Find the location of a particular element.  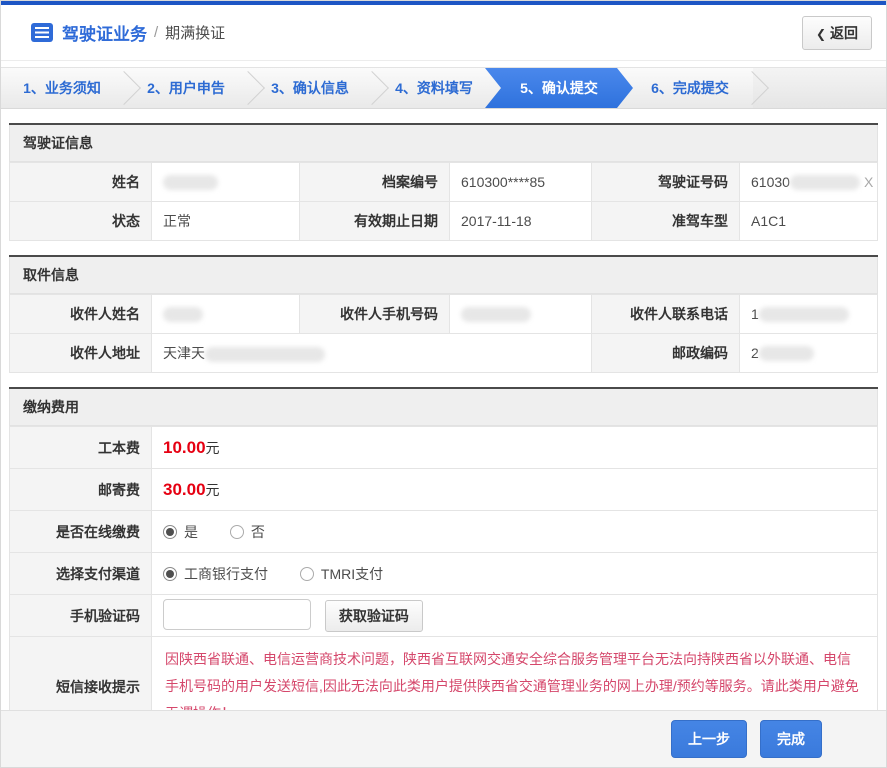

status-value: 正常 is located at coordinates (225, 221).